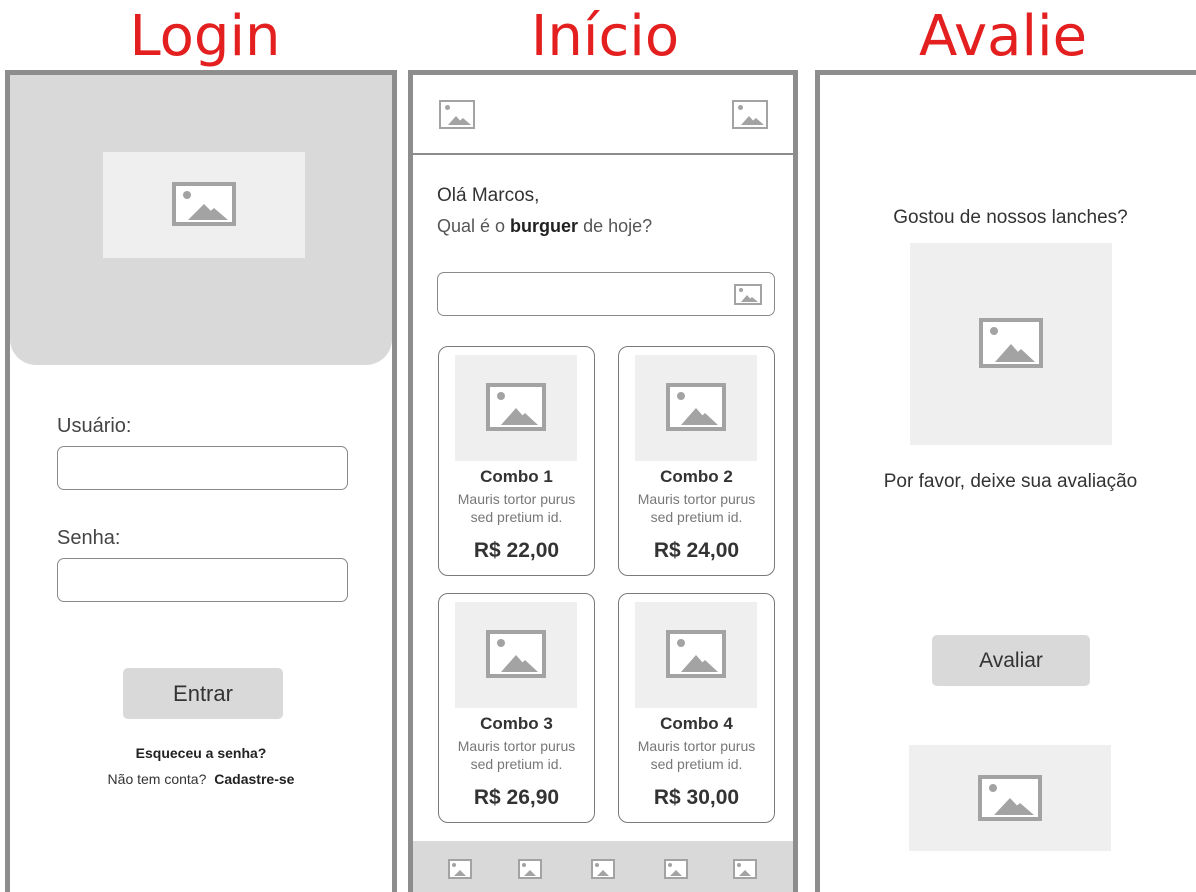 This screenshot has height=892, width=1196. I want to click on rating-image, so click(1011, 344).